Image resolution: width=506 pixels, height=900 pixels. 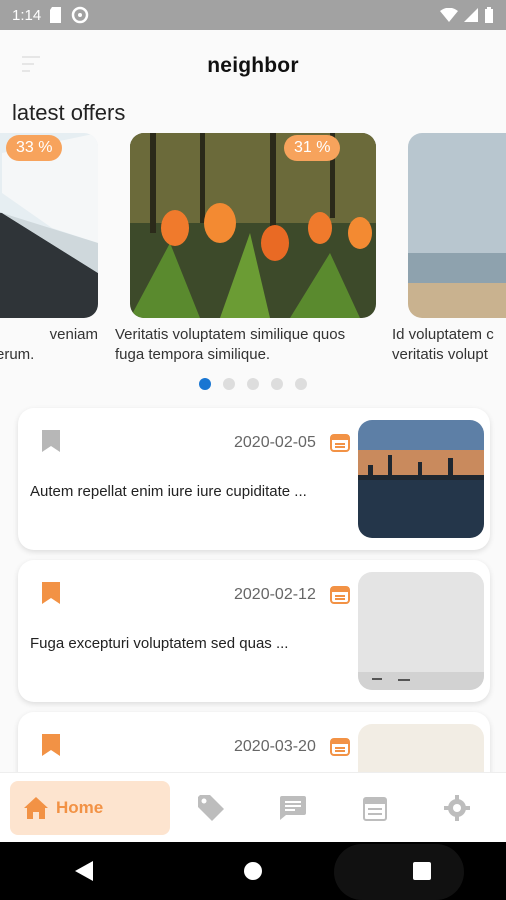 What do you see at coordinates (421, 631) in the screenshot?
I see `post-thumbnail-fog` at bounding box center [421, 631].